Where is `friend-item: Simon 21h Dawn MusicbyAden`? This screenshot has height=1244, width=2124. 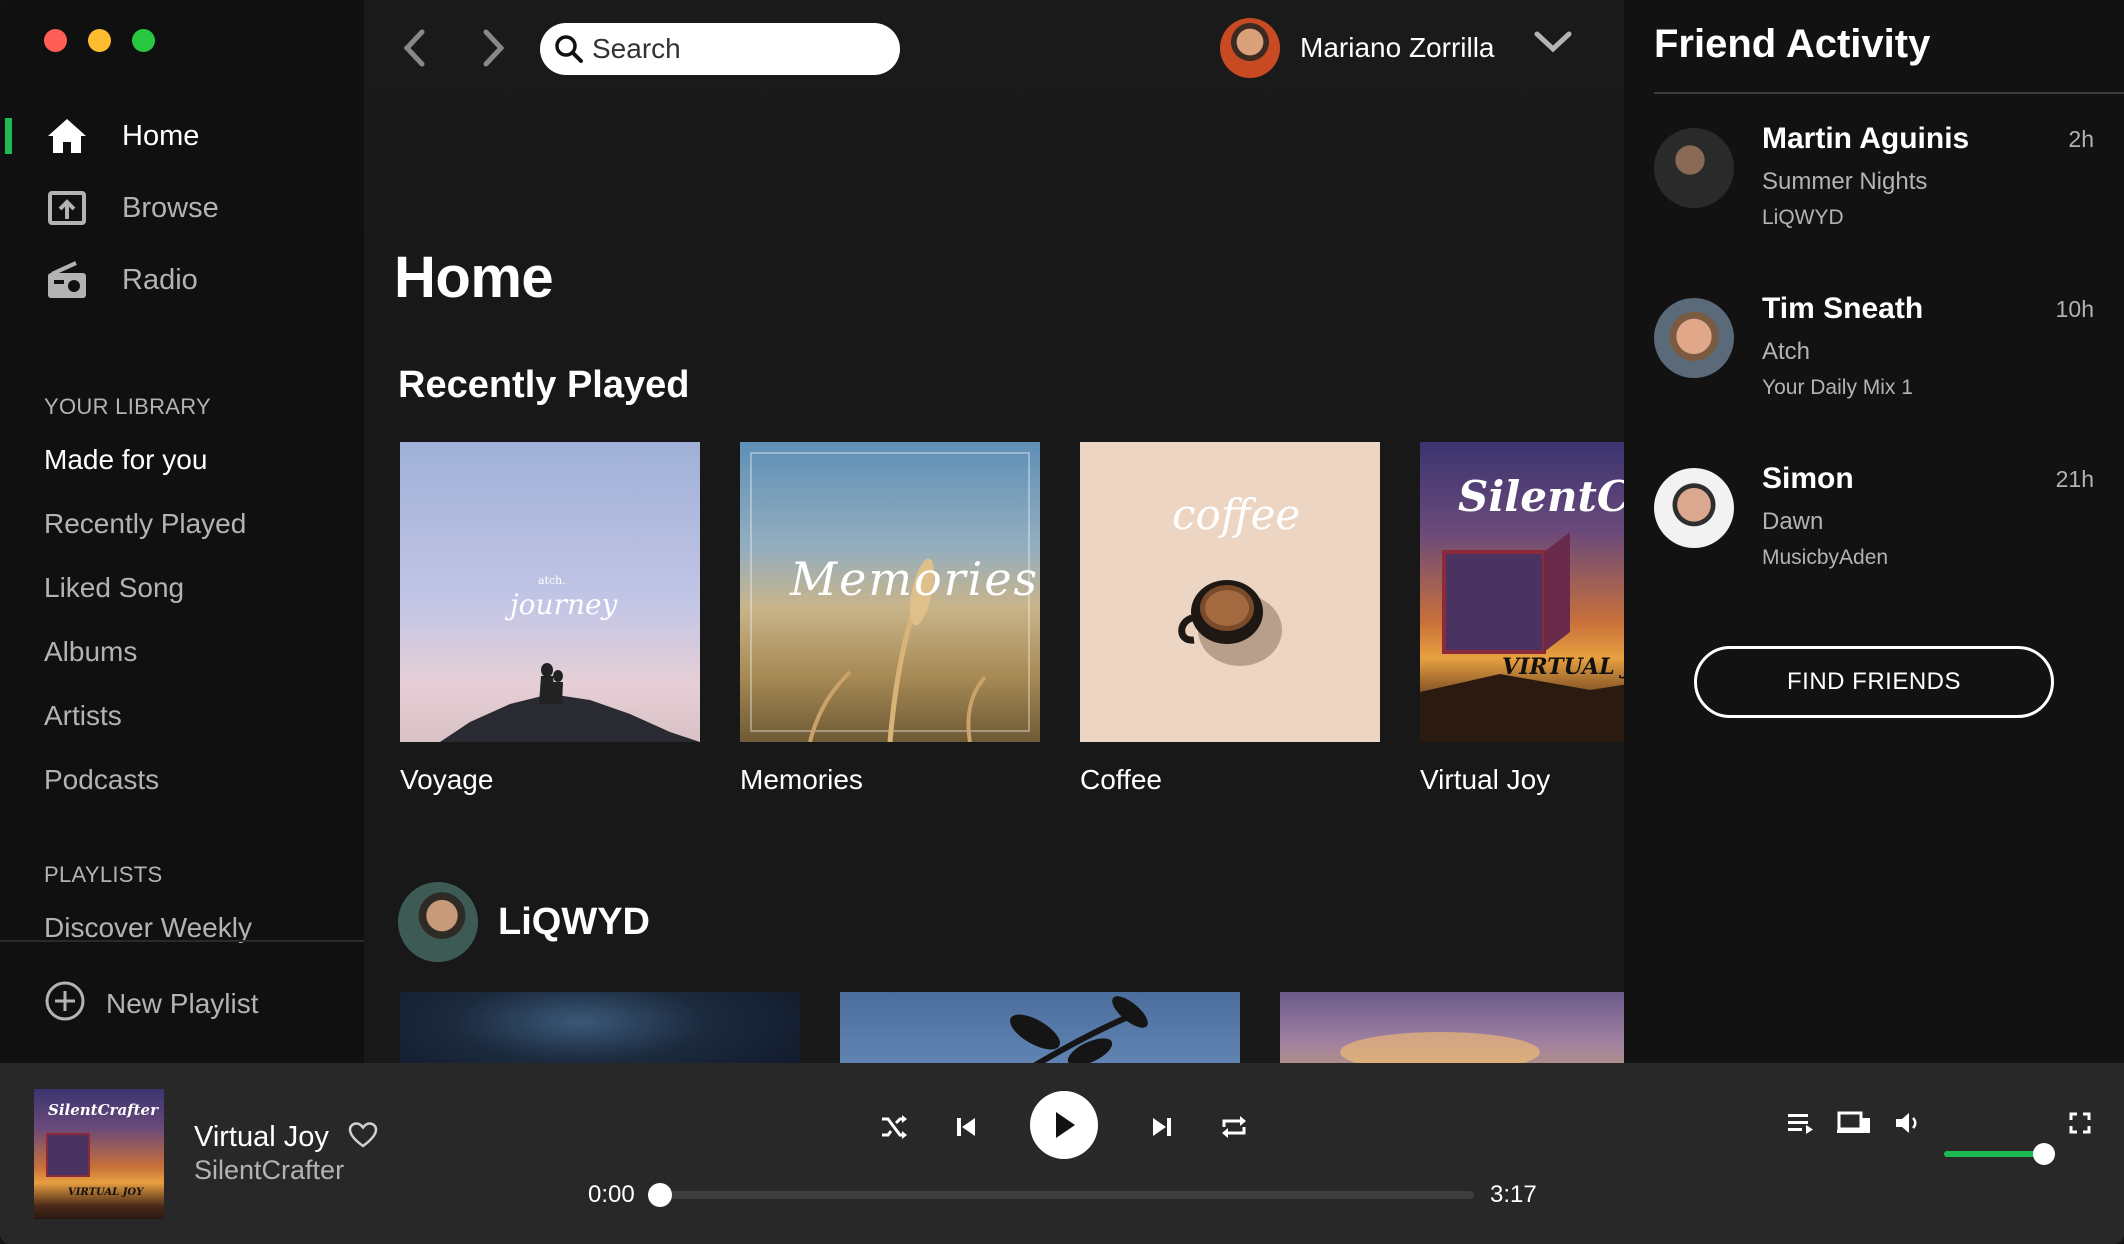
friend-item: Simon 21h Dawn MusicbyAden is located at coordinates (1874, 522).